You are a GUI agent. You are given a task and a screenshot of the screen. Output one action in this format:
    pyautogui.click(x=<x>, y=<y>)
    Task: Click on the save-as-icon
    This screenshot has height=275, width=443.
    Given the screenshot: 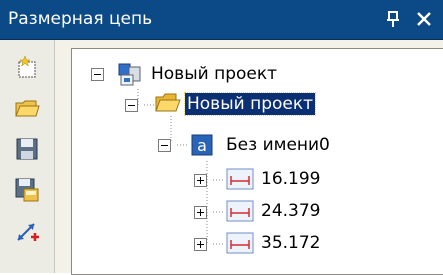 What is the action you would take?
    pyautogui.click(x=27, y=190)
    